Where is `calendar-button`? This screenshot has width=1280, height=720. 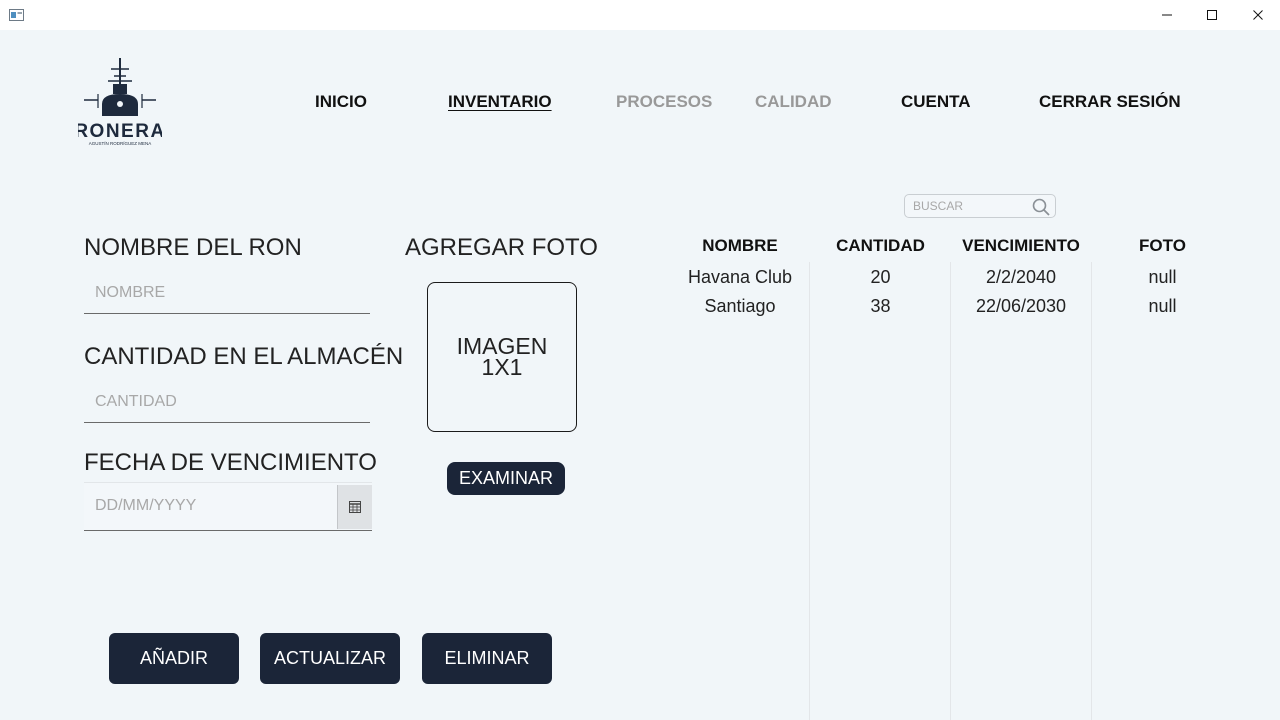 calendar-button is located at coordinates (354, 507).